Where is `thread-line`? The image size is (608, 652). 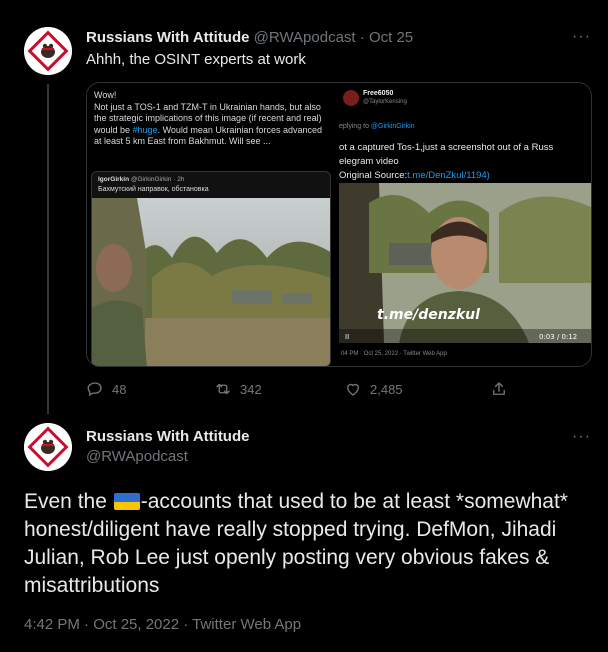
thread-line is located at coordinates (48, 249).